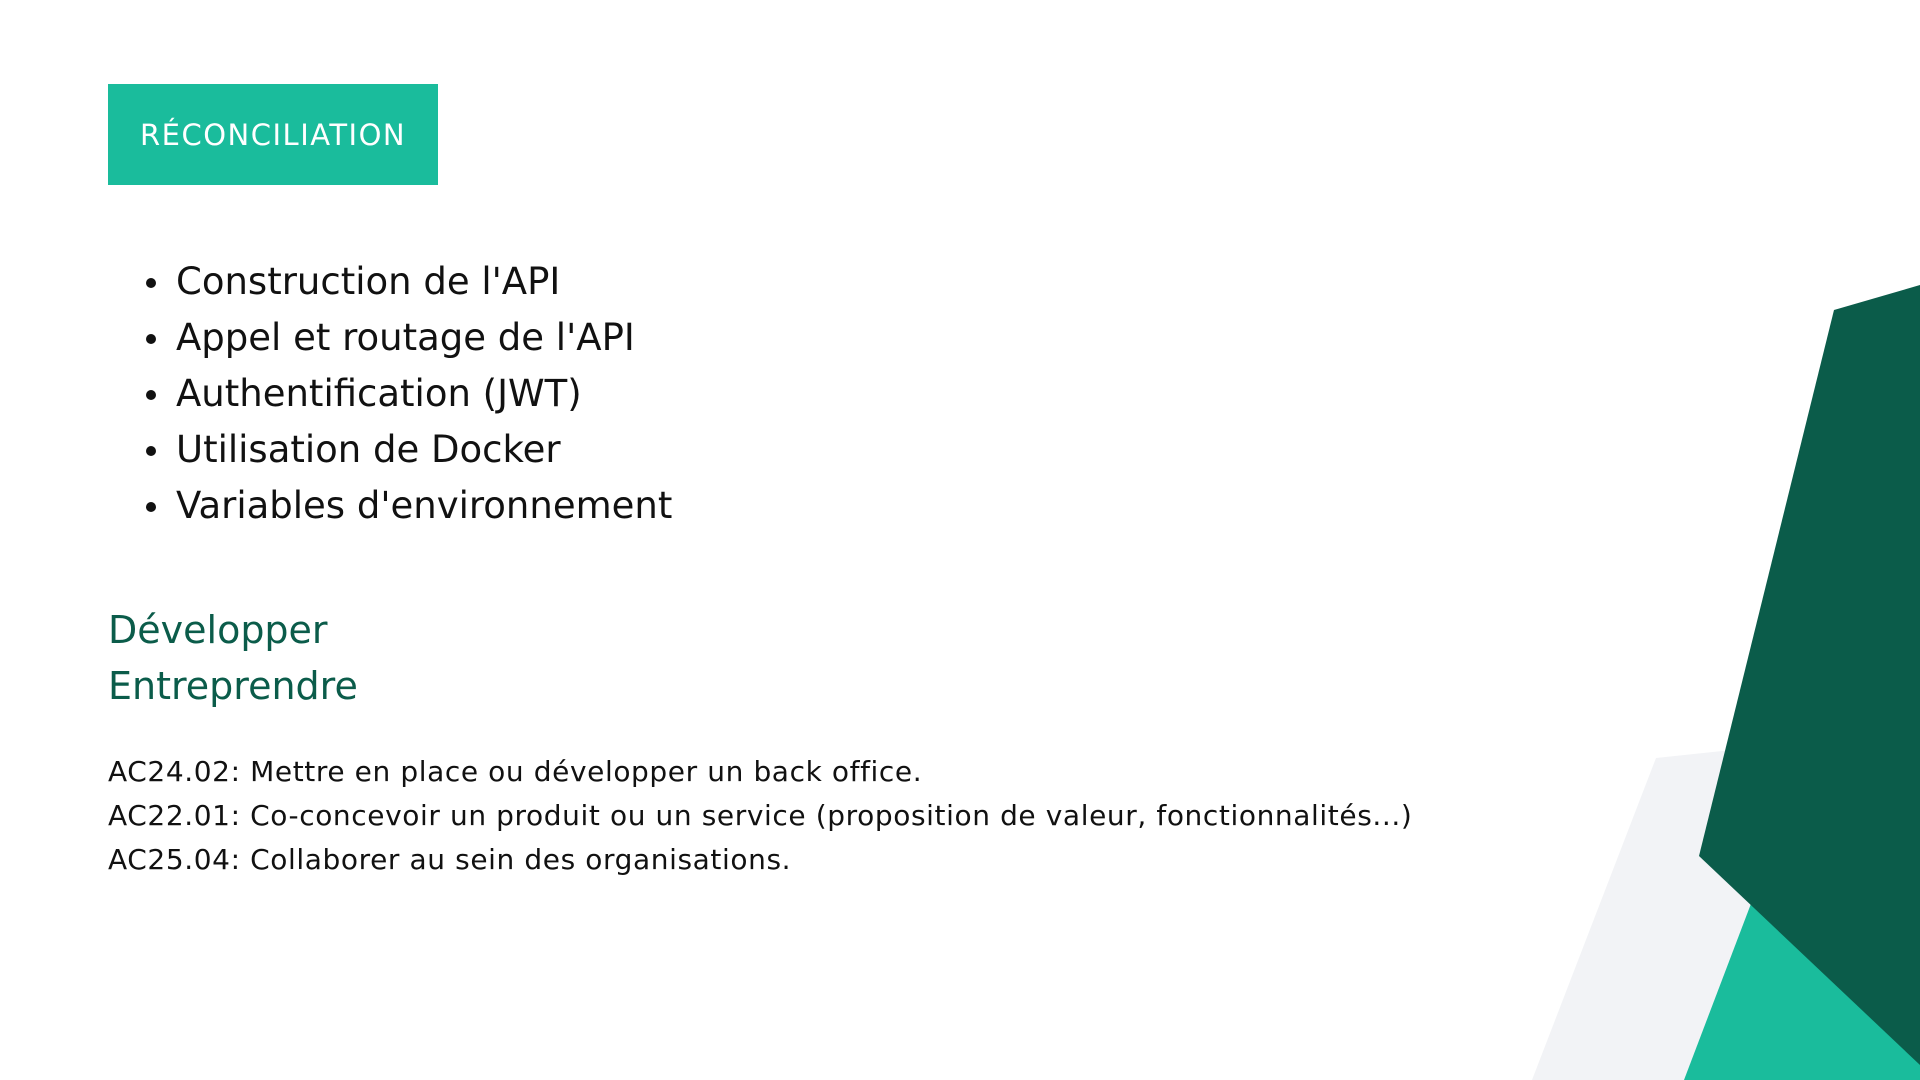 This screenshot has width=1920, height=1080. I want to click on list-item: Utilisation de Docker, so click(408, 450).